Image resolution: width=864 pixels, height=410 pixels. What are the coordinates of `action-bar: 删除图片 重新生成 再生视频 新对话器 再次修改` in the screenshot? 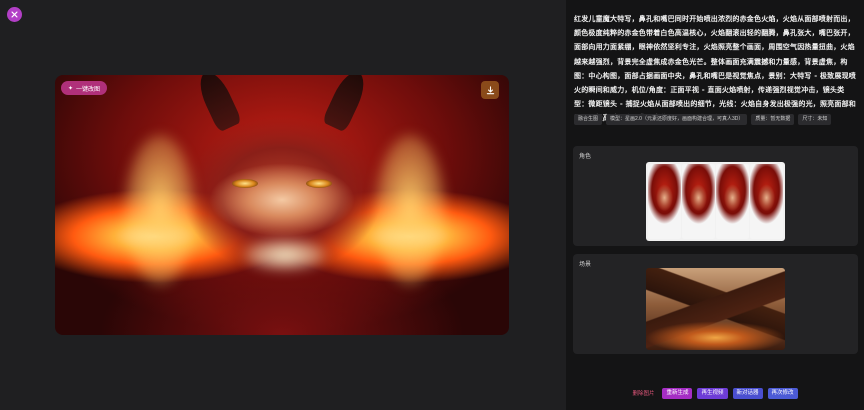 It's located at (715, 393).